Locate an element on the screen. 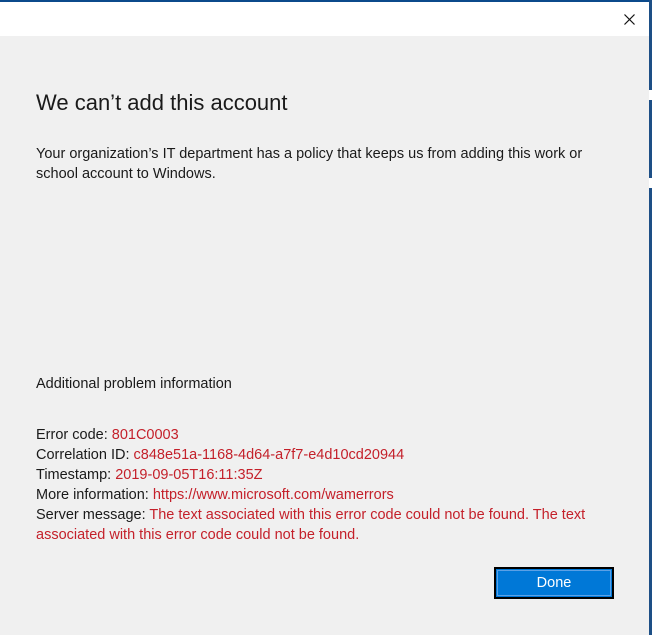 Image resolution: width=652 pixels, height=635 pixels. close-button is located at coordinates (629, 19).